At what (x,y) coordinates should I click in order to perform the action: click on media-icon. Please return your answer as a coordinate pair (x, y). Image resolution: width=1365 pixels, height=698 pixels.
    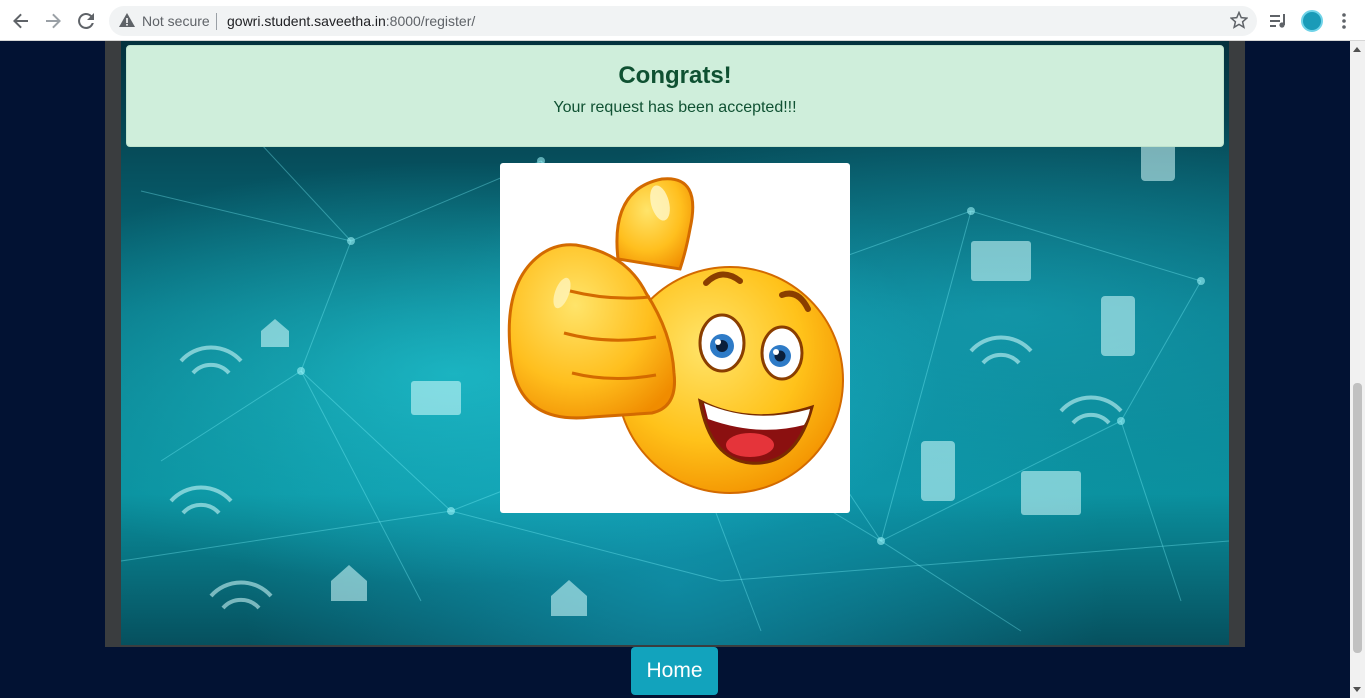
    Looking at the image, I should click on (1277, 21).